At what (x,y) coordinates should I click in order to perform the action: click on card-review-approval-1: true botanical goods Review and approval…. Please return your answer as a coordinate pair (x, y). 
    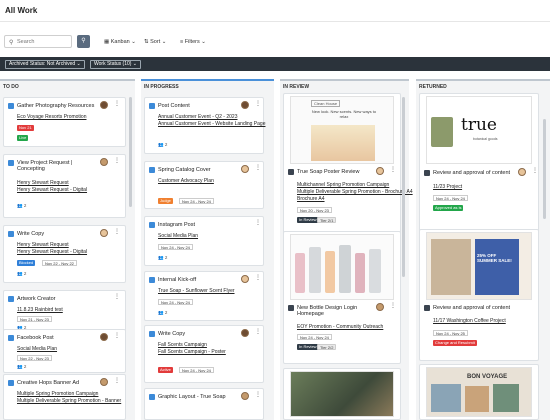
    Looking at the image, I should click on (479, 163).